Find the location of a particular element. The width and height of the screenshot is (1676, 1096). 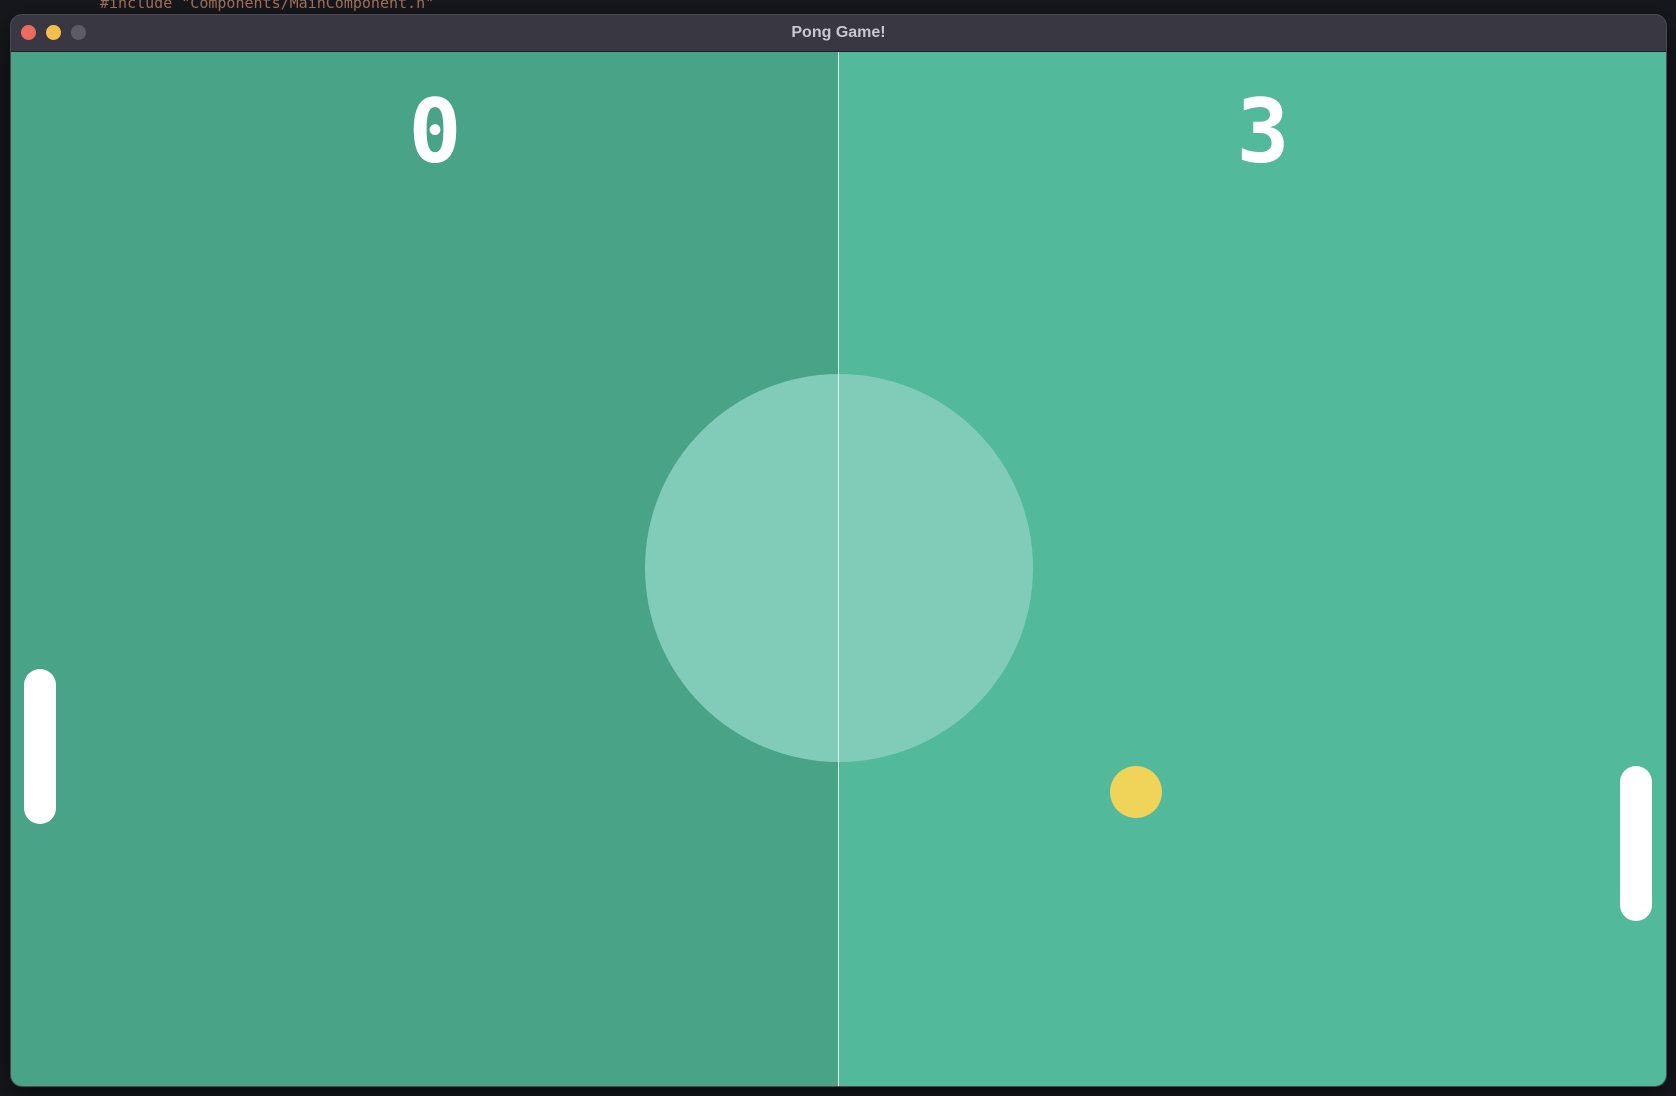

left-paddle is located at coordinates (40, 746).